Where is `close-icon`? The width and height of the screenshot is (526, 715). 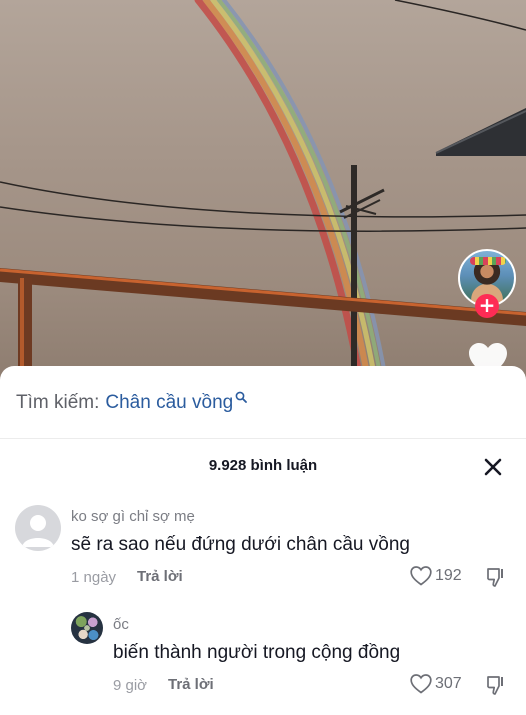 close-icon is located at coordinates (493, 467).